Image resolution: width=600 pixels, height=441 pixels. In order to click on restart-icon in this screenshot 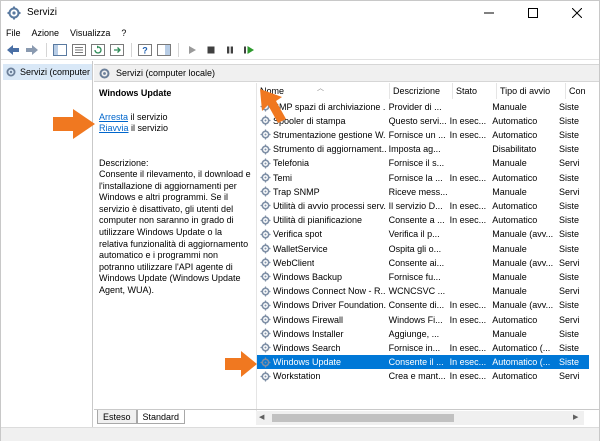, I will do `click(249, 50)`.